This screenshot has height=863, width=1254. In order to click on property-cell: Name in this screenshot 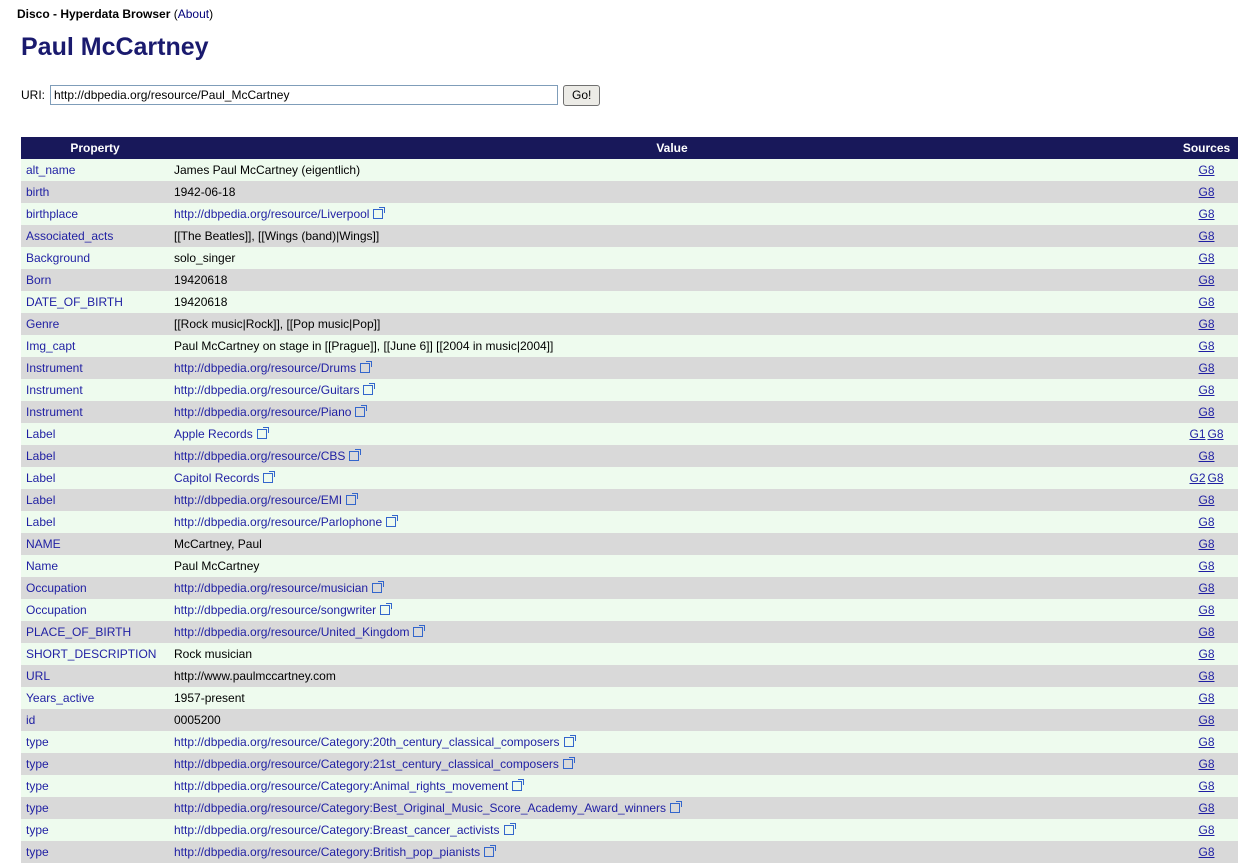, I will do `click(95, 566)`.